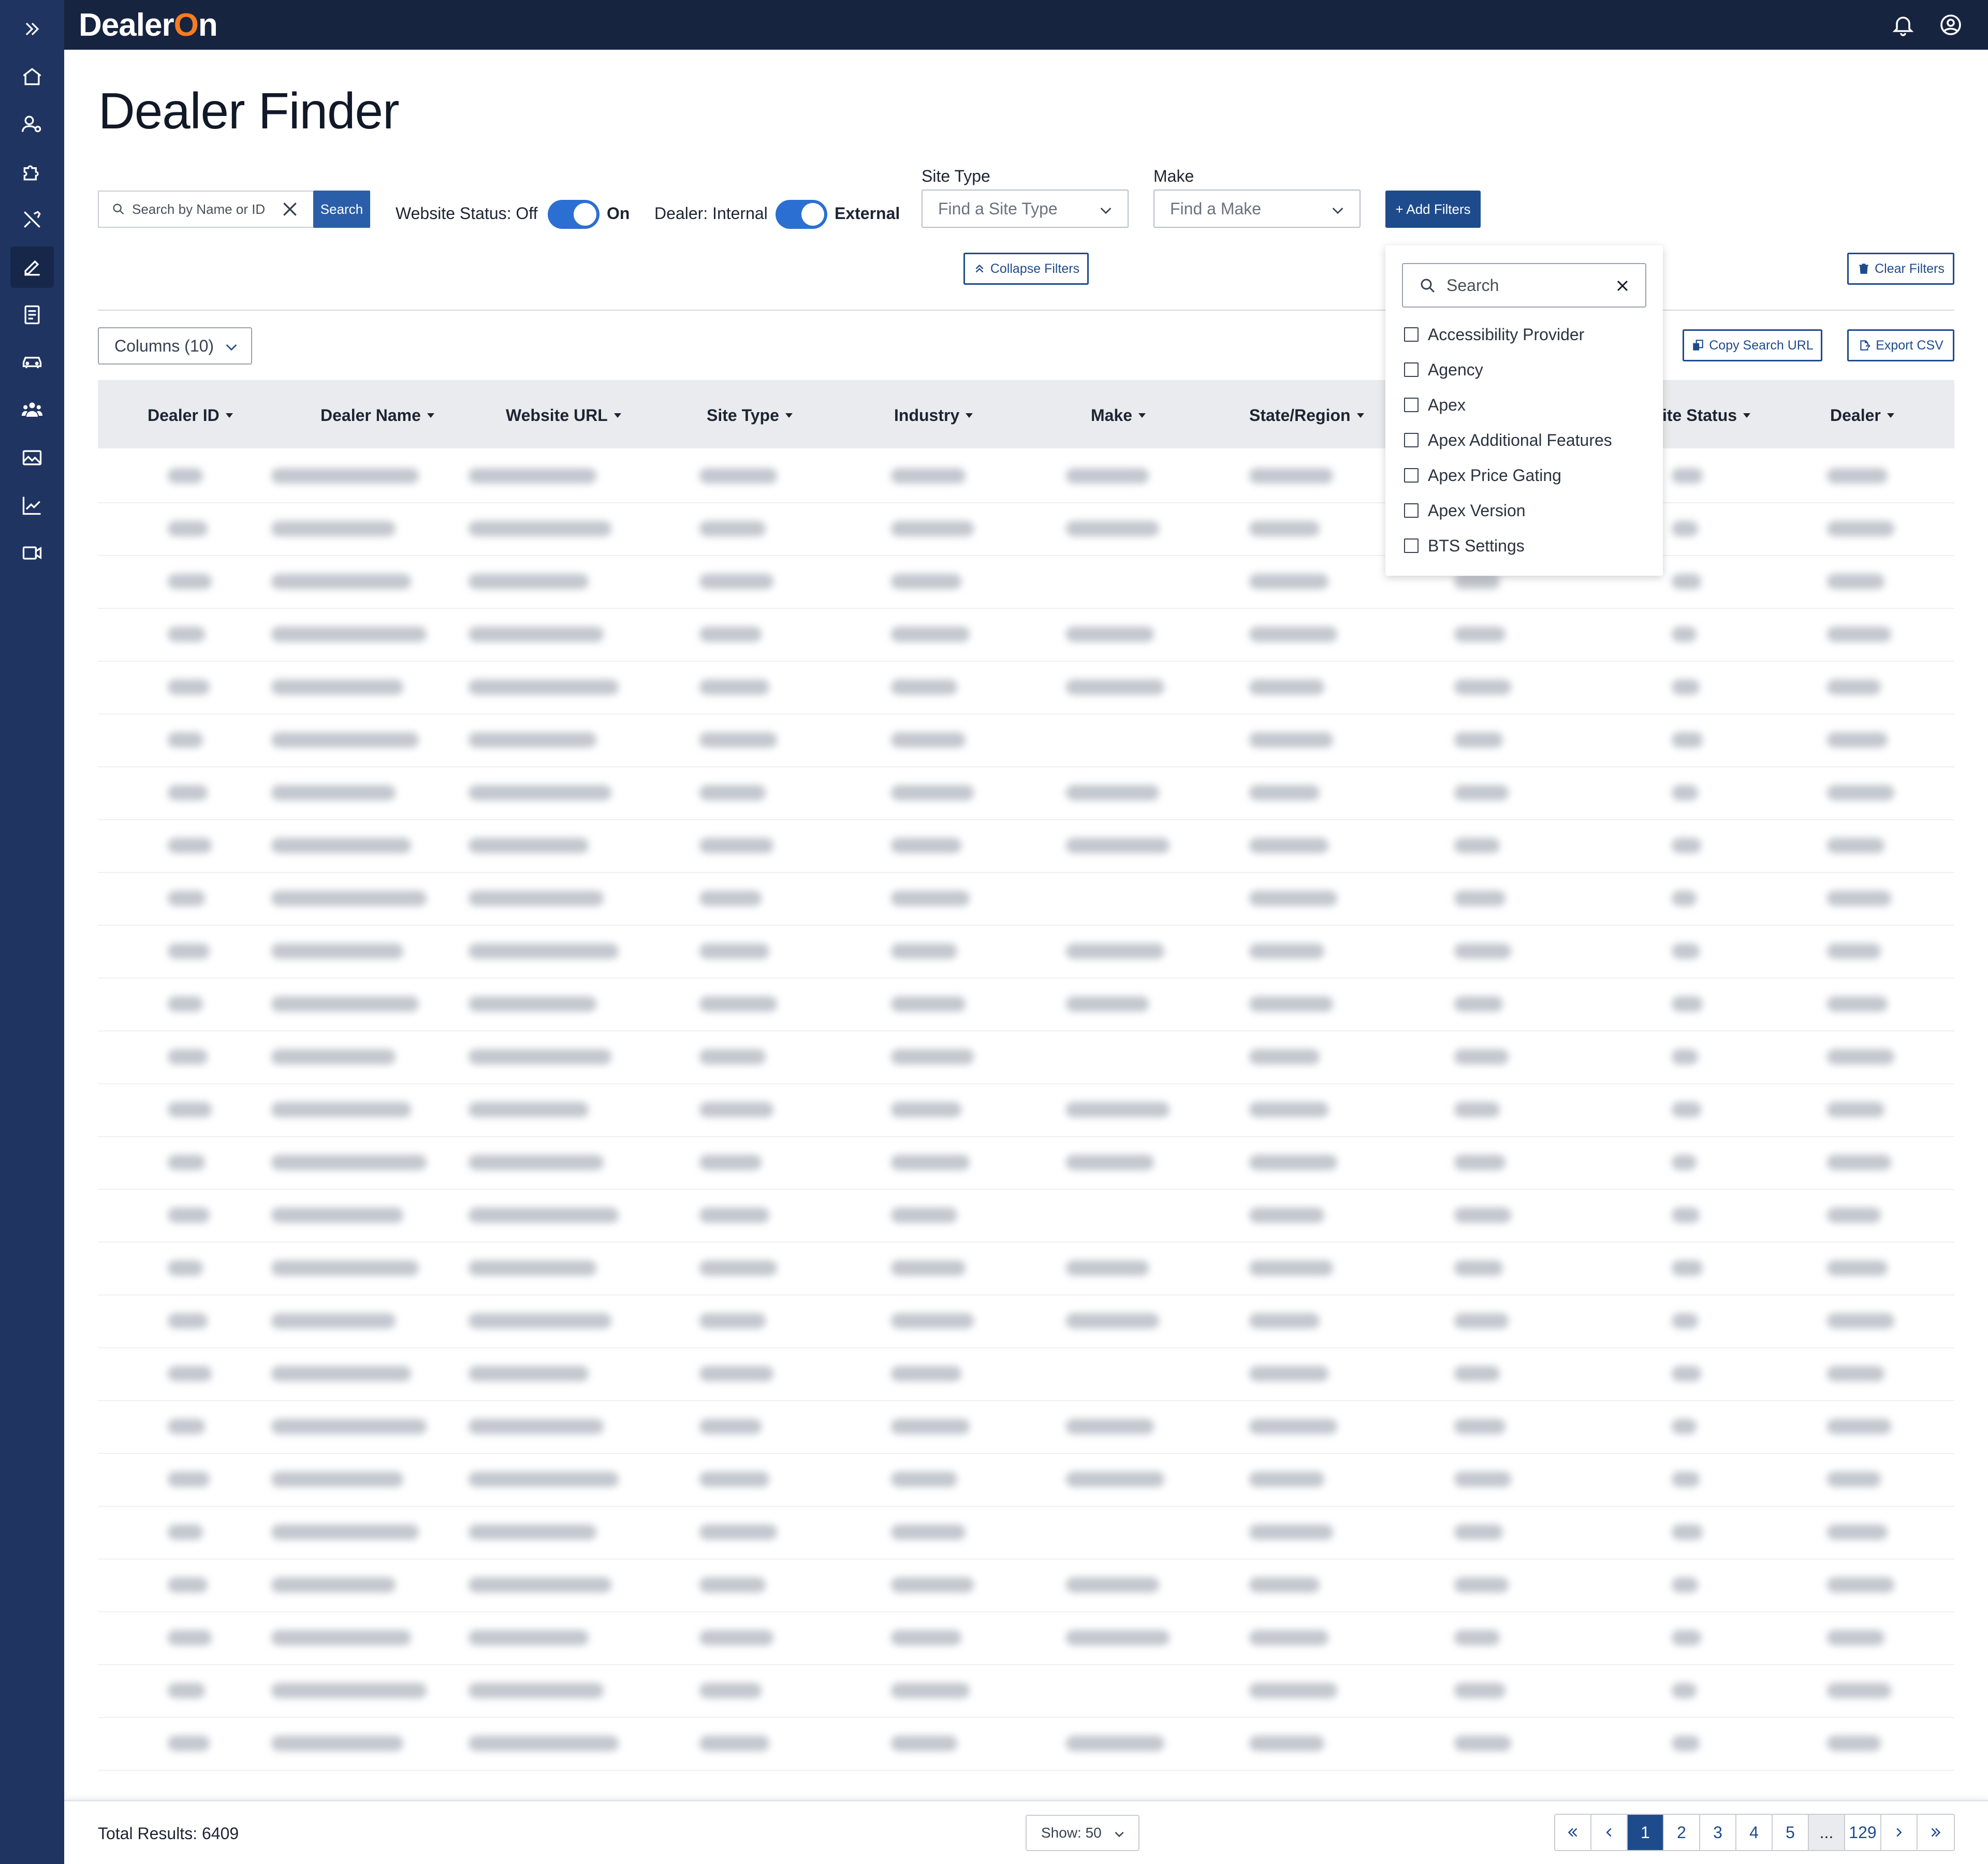 This screenshot has height=1864, width=1988. What do you see at coordinates (743, 415) in the screenshot?
I see `header-label: Site Type` at bounding box center [743, 415].